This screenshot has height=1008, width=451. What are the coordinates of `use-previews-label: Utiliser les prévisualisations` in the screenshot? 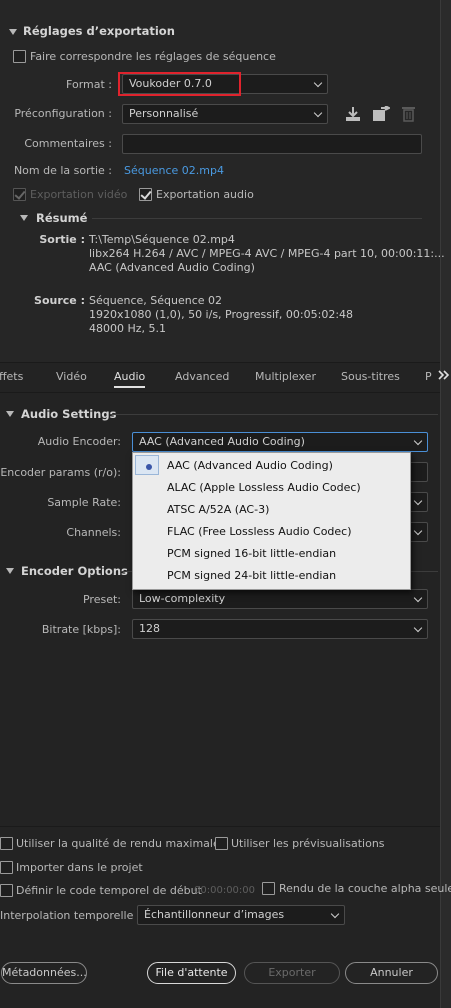 It's located at (308, 843).